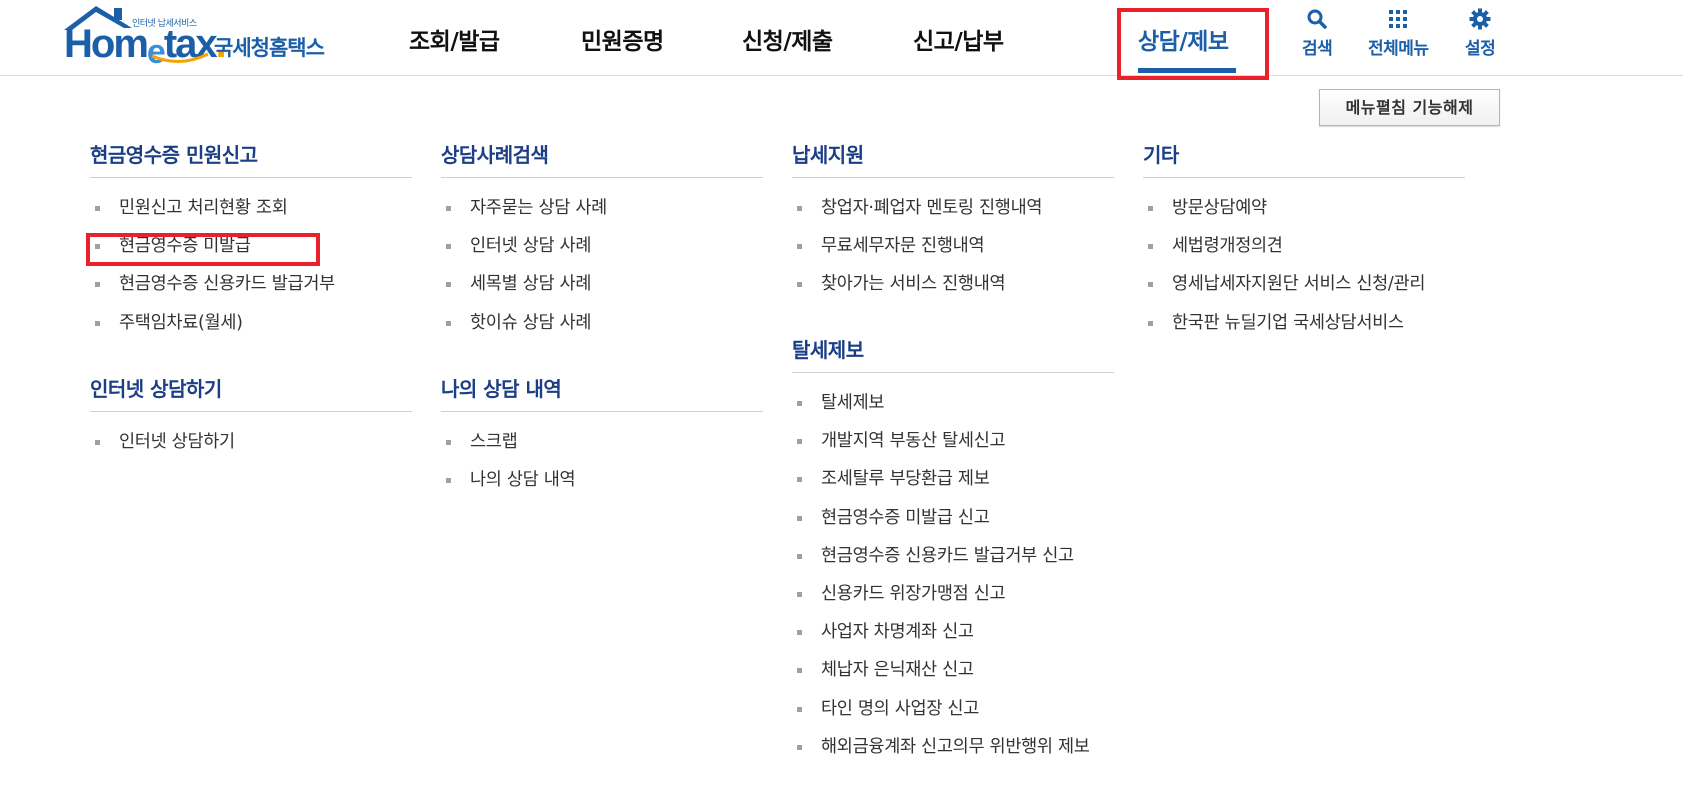 This screenshot has height=786, width=1683. Describe the element at coordinates (602, 480) in the screenshot. I see `menu-item: 나의 상담 내역` at that location.